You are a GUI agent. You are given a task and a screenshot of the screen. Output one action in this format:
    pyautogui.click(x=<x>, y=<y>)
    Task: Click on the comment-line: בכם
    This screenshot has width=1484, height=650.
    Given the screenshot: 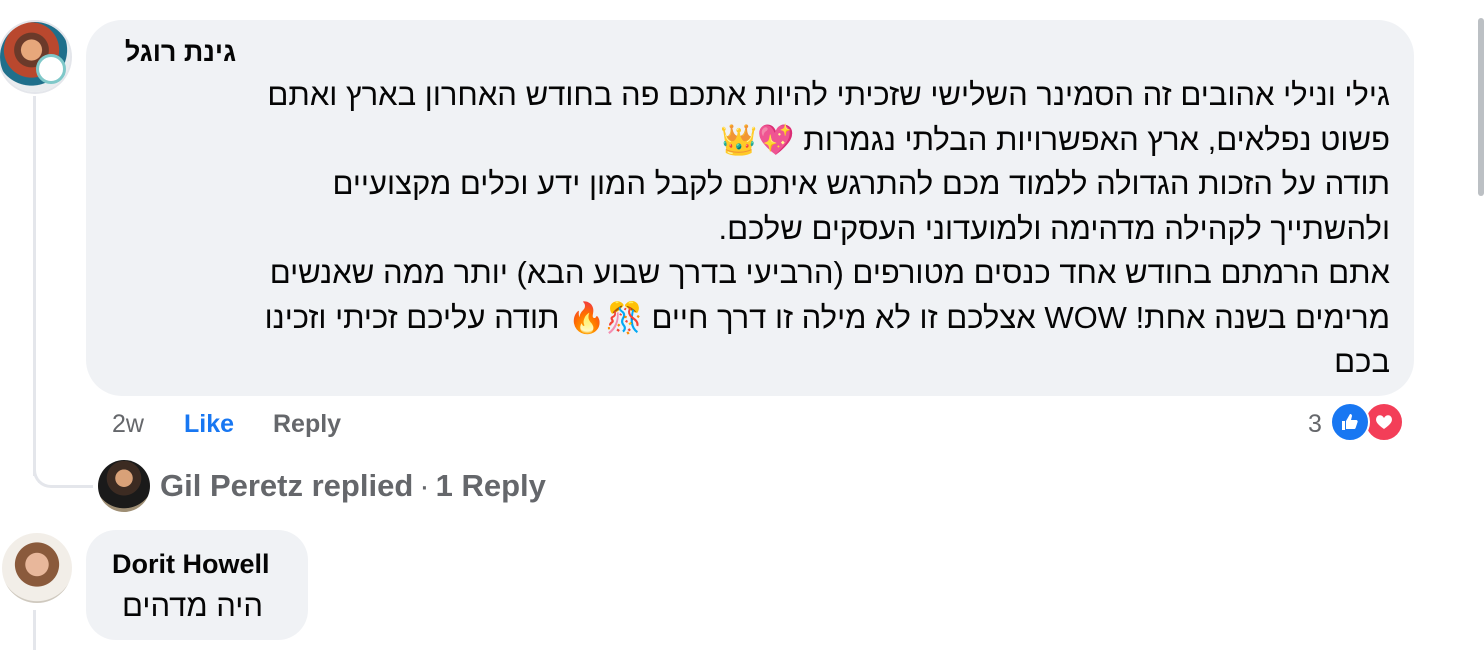 What is the action you would take?
    pyautogui.click(x=1362, y=361)
    